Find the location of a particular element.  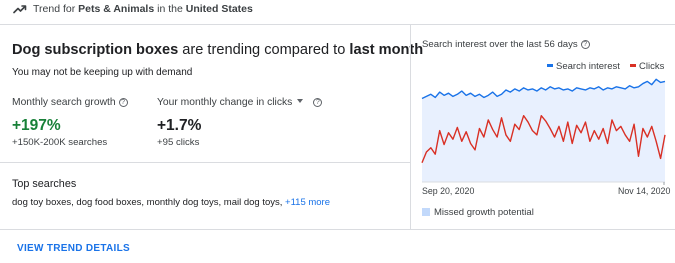

headline-topic: Dog subscription boxes is located at coordinates (95, 50).